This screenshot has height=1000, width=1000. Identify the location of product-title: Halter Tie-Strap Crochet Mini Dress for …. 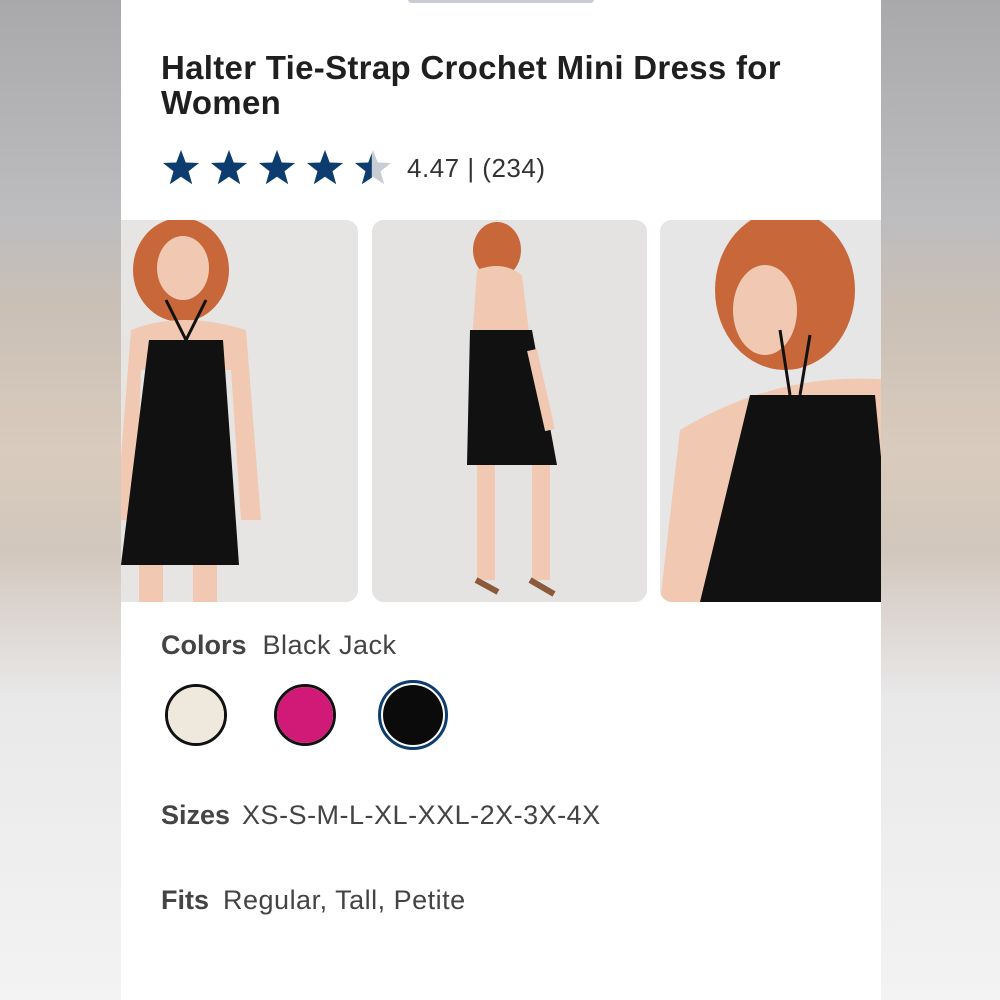
(471, 85).